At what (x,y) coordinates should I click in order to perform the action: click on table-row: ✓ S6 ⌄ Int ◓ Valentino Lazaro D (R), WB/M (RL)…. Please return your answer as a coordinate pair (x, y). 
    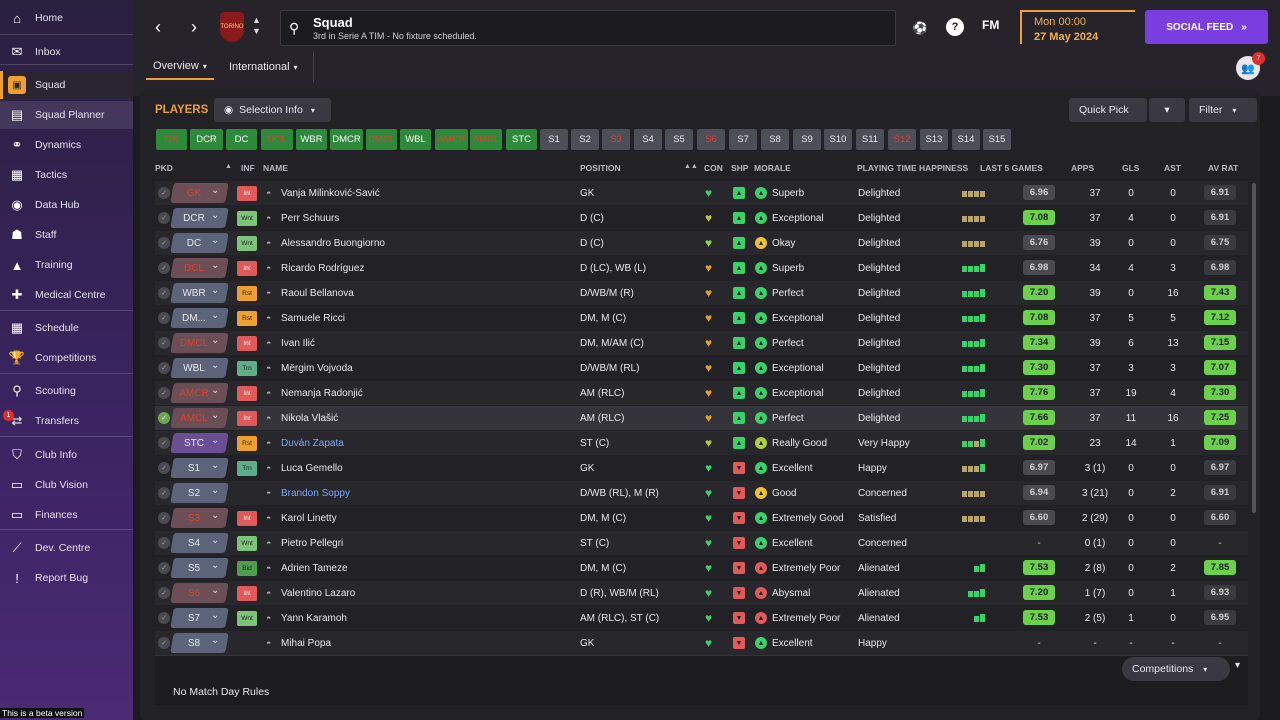
    Looking at the image, I should click on (701, 593).